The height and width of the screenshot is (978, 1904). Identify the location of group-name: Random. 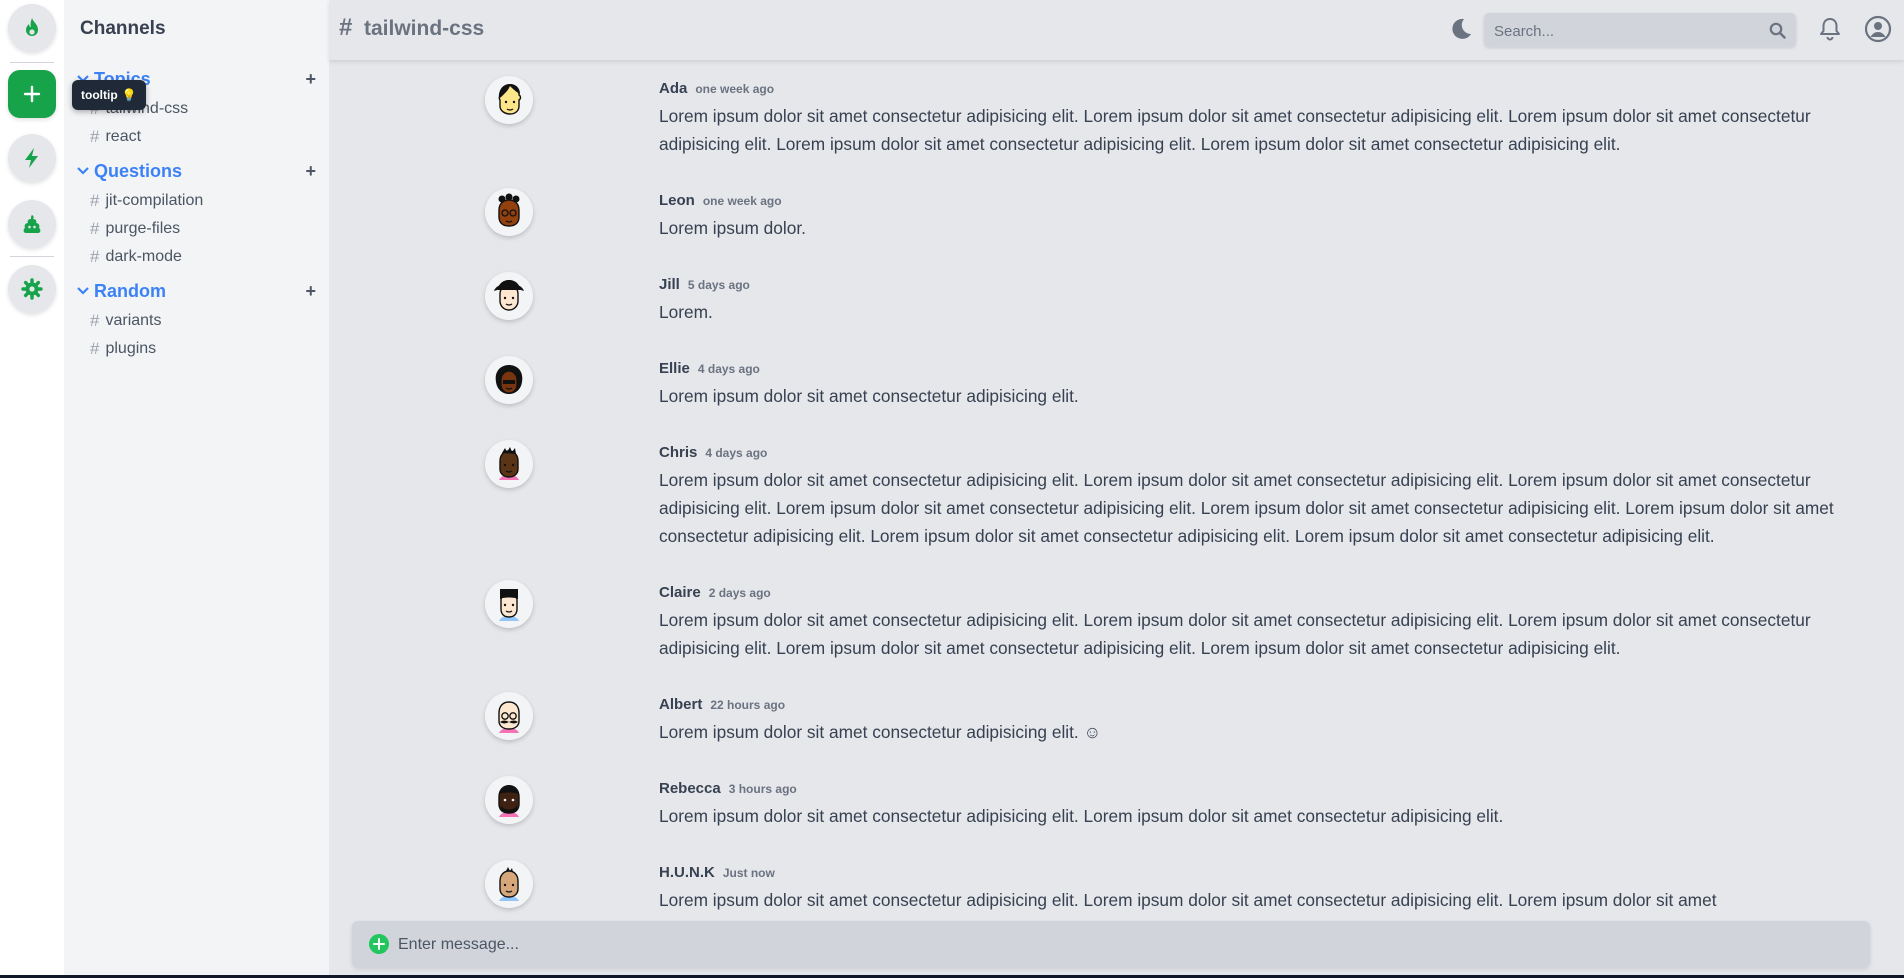
(130, 290).